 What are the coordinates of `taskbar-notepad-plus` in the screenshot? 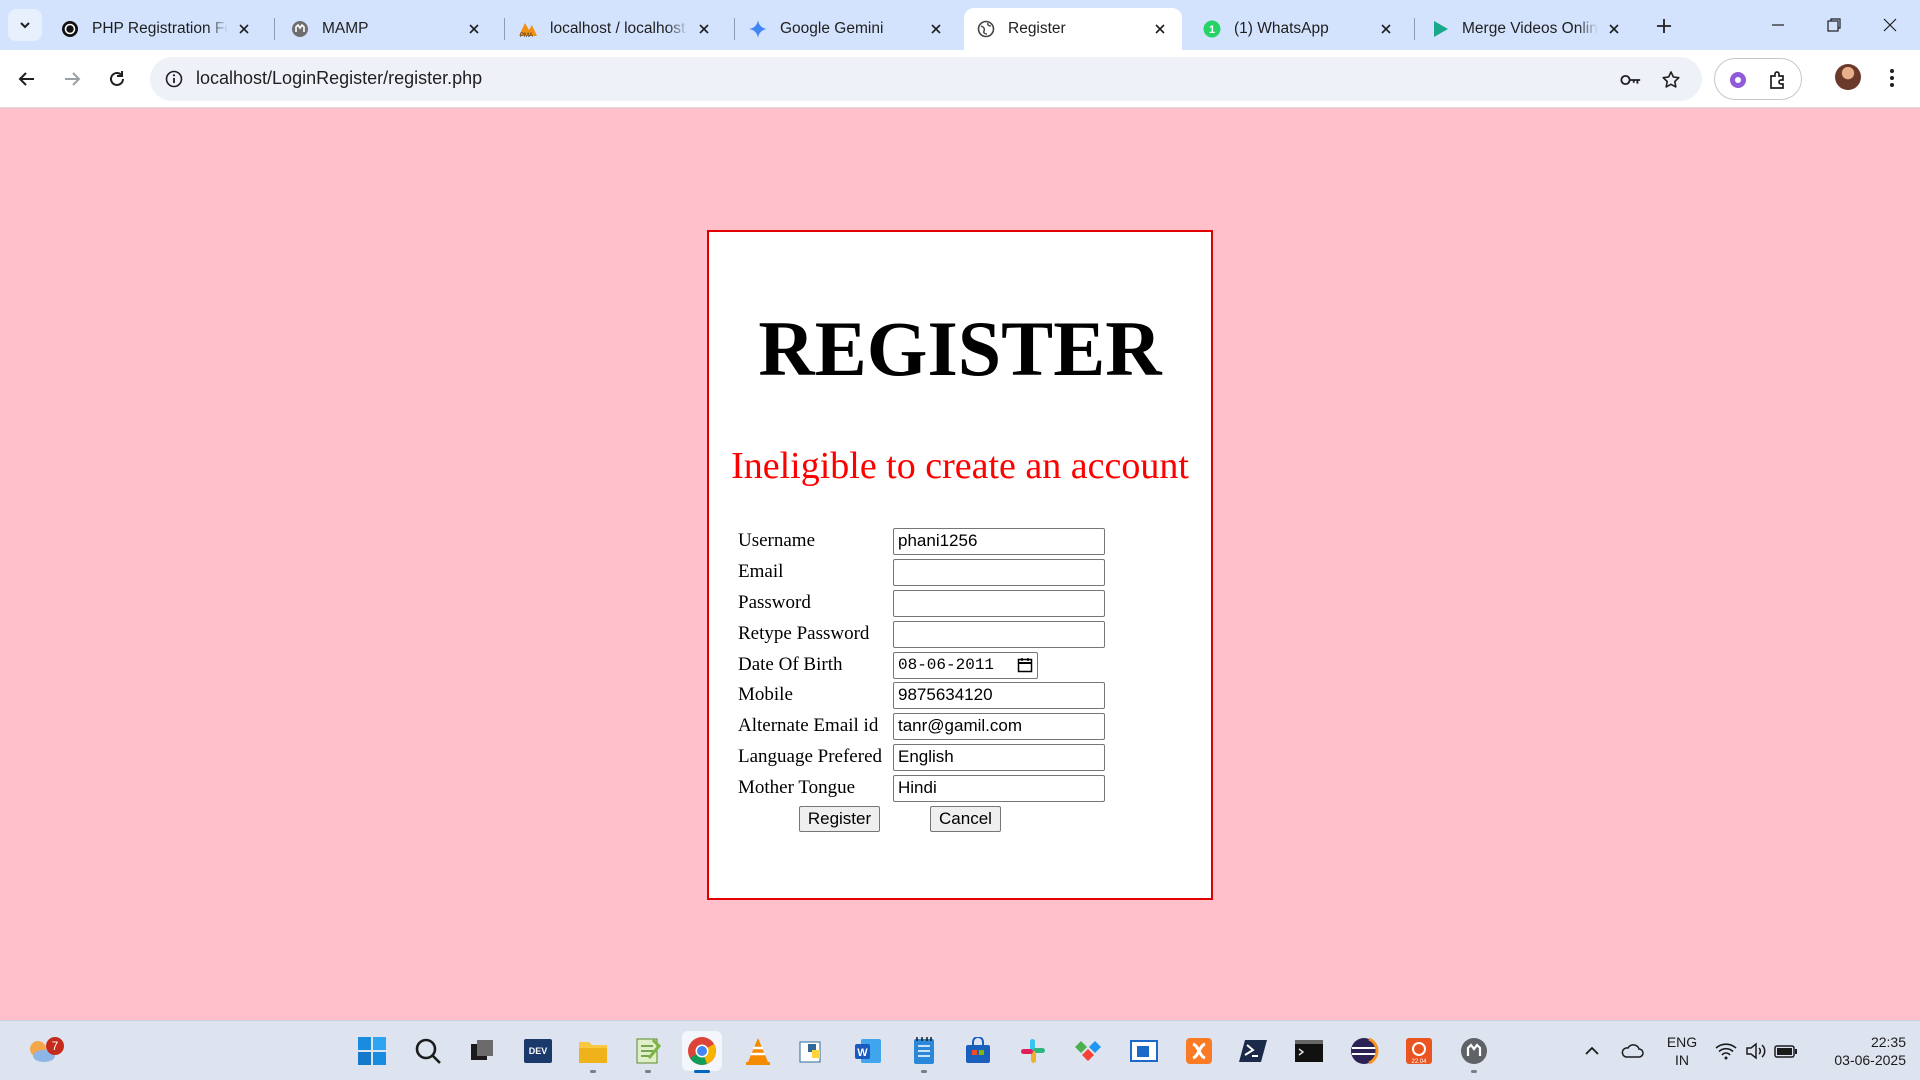 It's located at (648, 1052).